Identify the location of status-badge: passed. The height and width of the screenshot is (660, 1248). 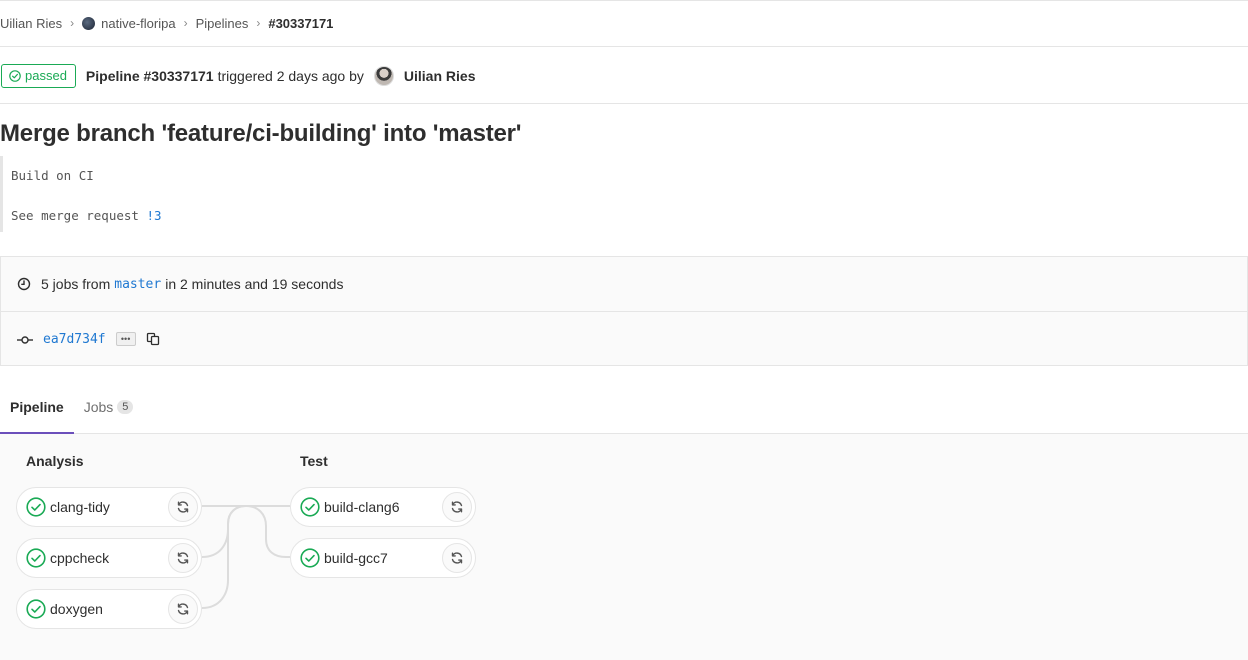
(38, 75).